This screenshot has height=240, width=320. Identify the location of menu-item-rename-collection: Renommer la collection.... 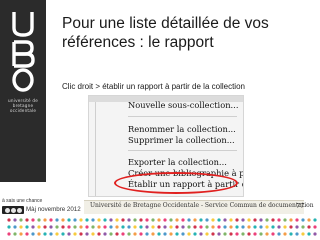
(182, 129).